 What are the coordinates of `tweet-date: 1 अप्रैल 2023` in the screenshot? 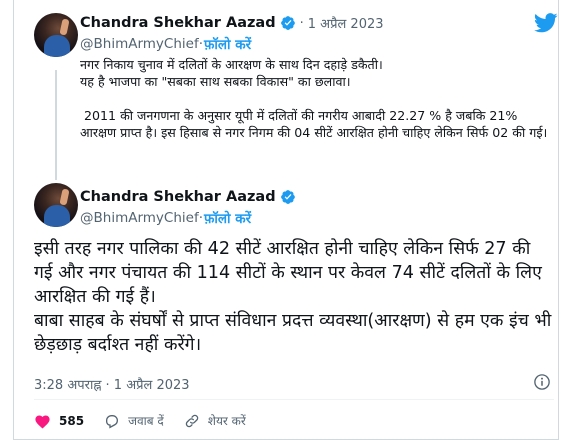 It's located at (346, 23).